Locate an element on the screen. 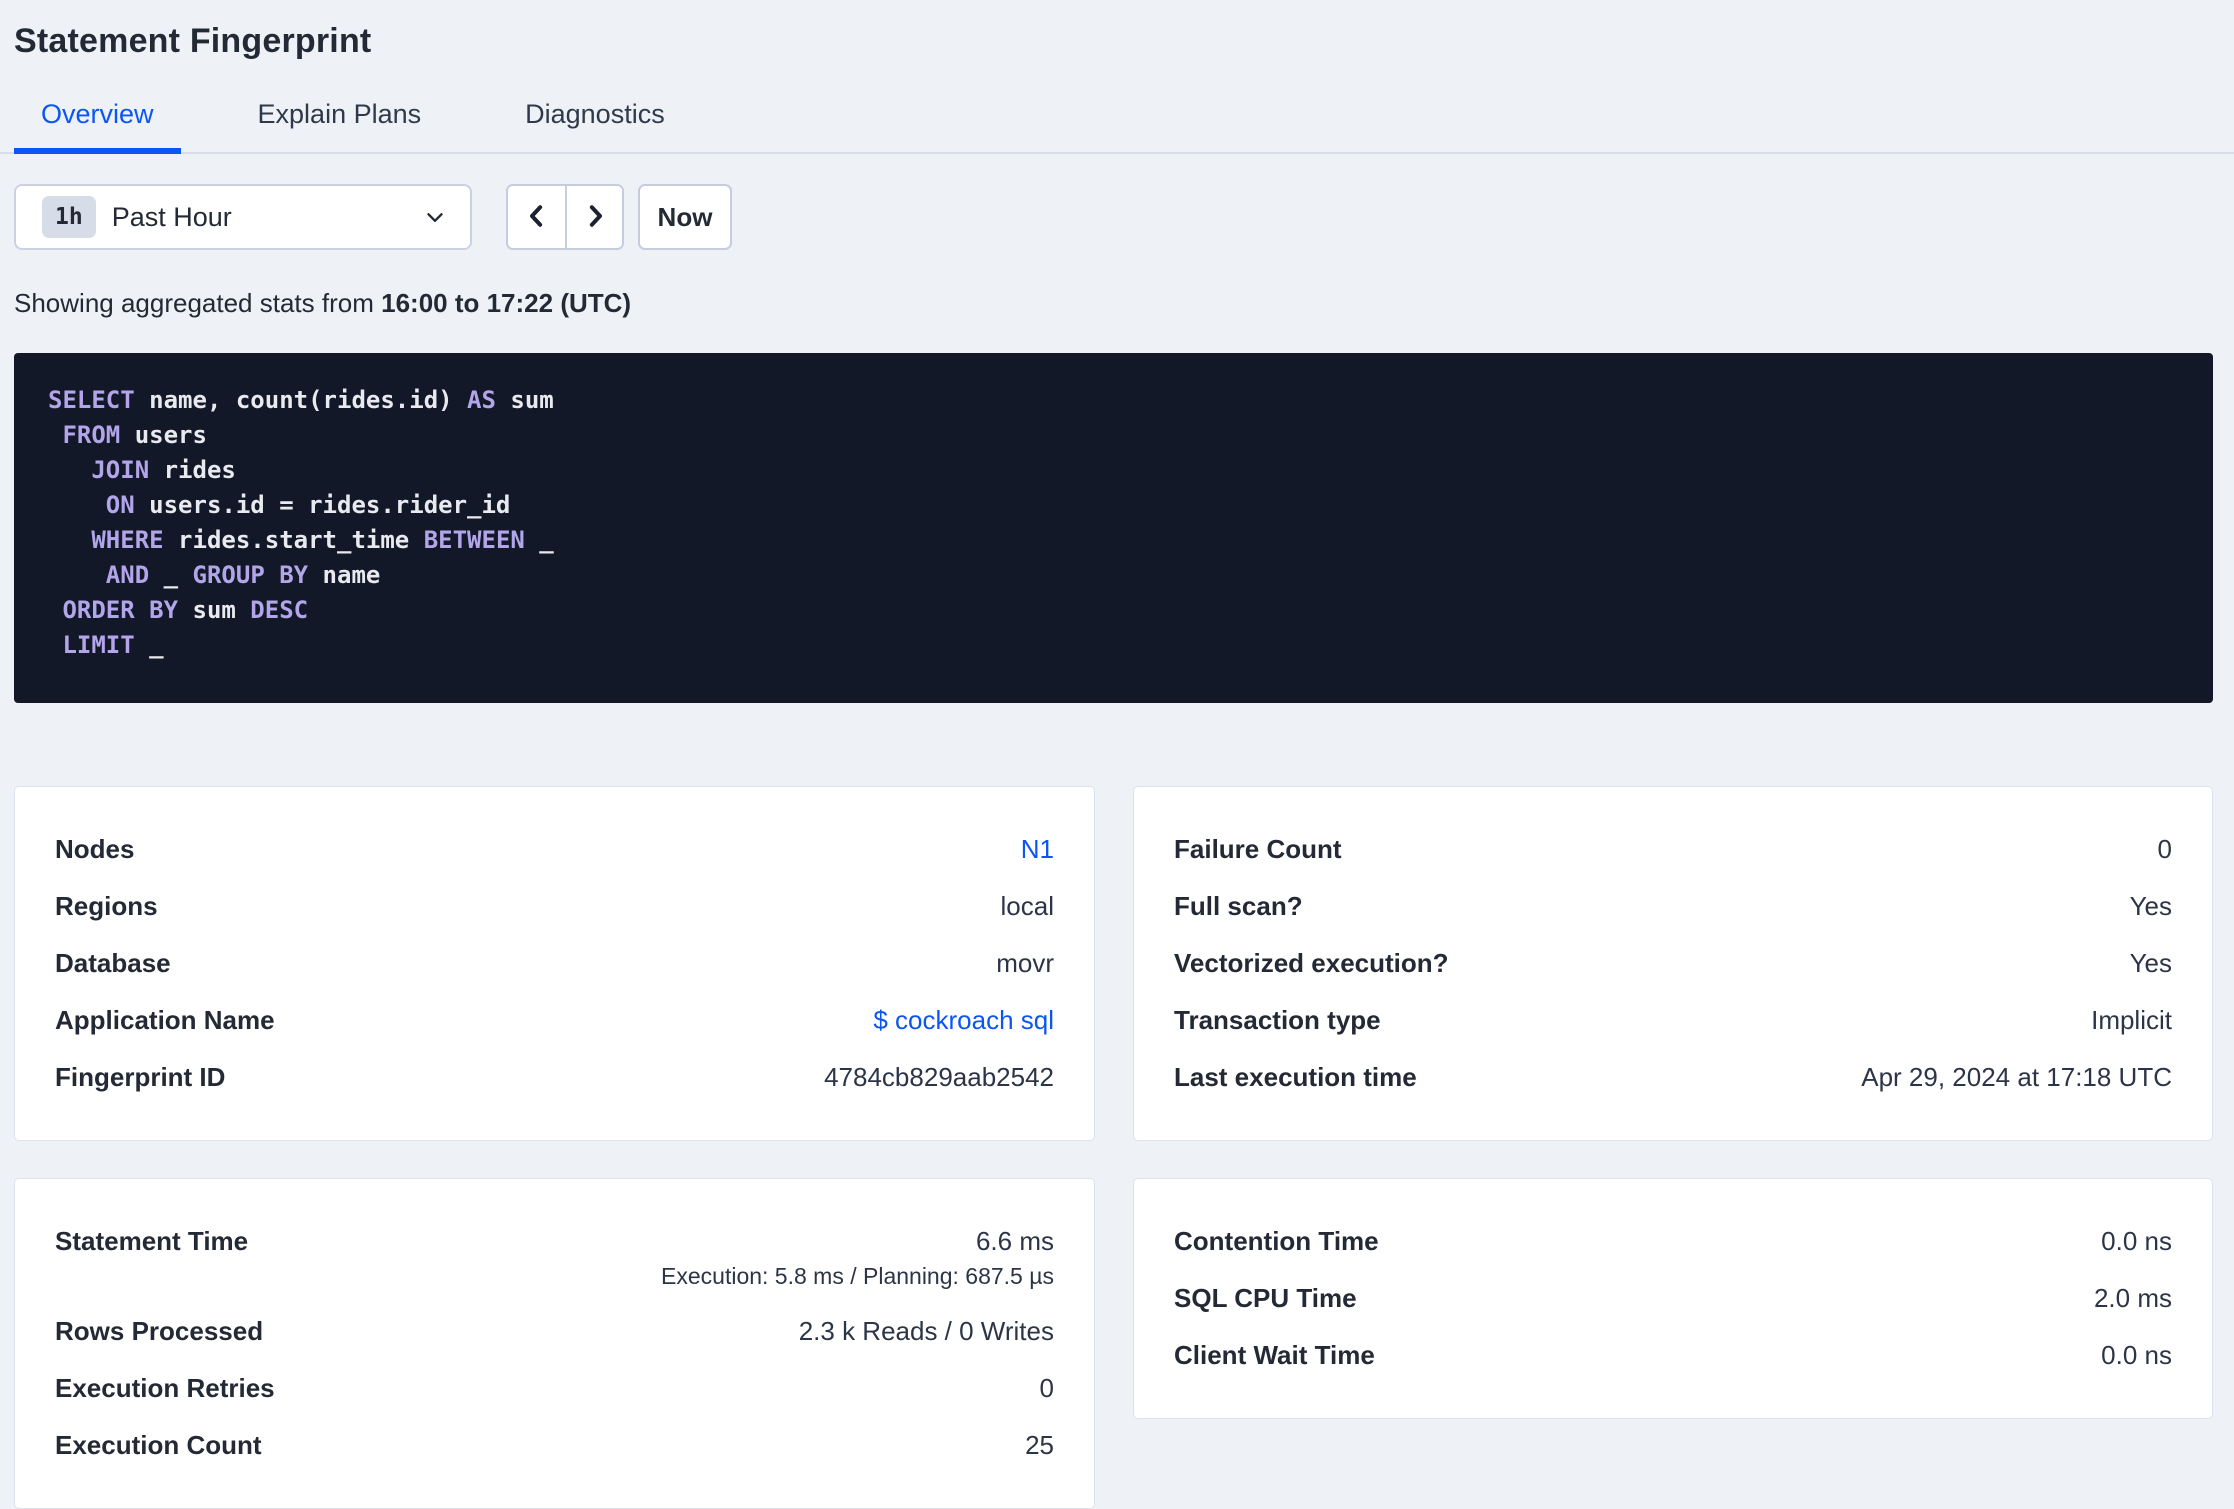  row-label: Fingerprint ID is located at coordinates (140, 1077).